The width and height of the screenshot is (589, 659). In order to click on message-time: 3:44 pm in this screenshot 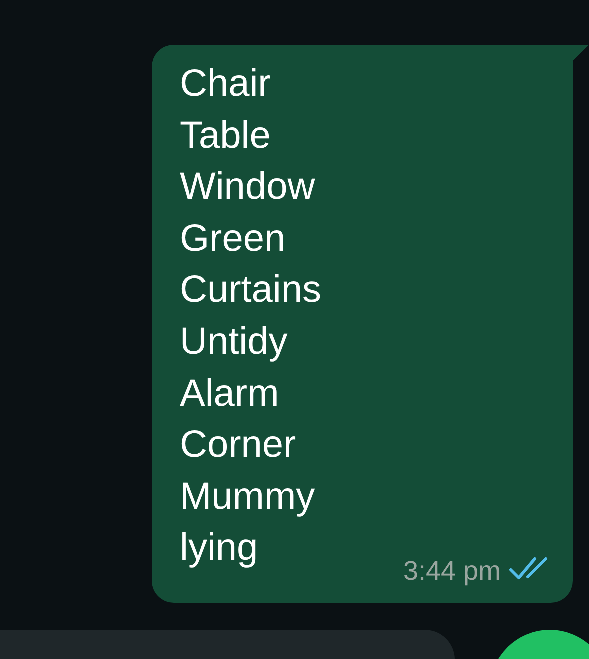, I will do `click(452, 571)`.